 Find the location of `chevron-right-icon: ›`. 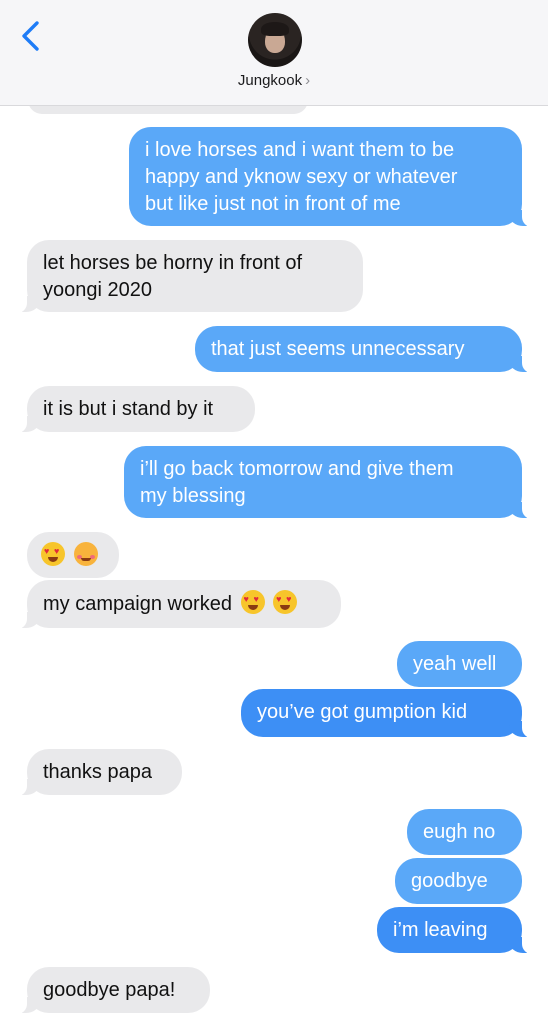

chevron-right-icon: › is located at coordinates (308, 80).